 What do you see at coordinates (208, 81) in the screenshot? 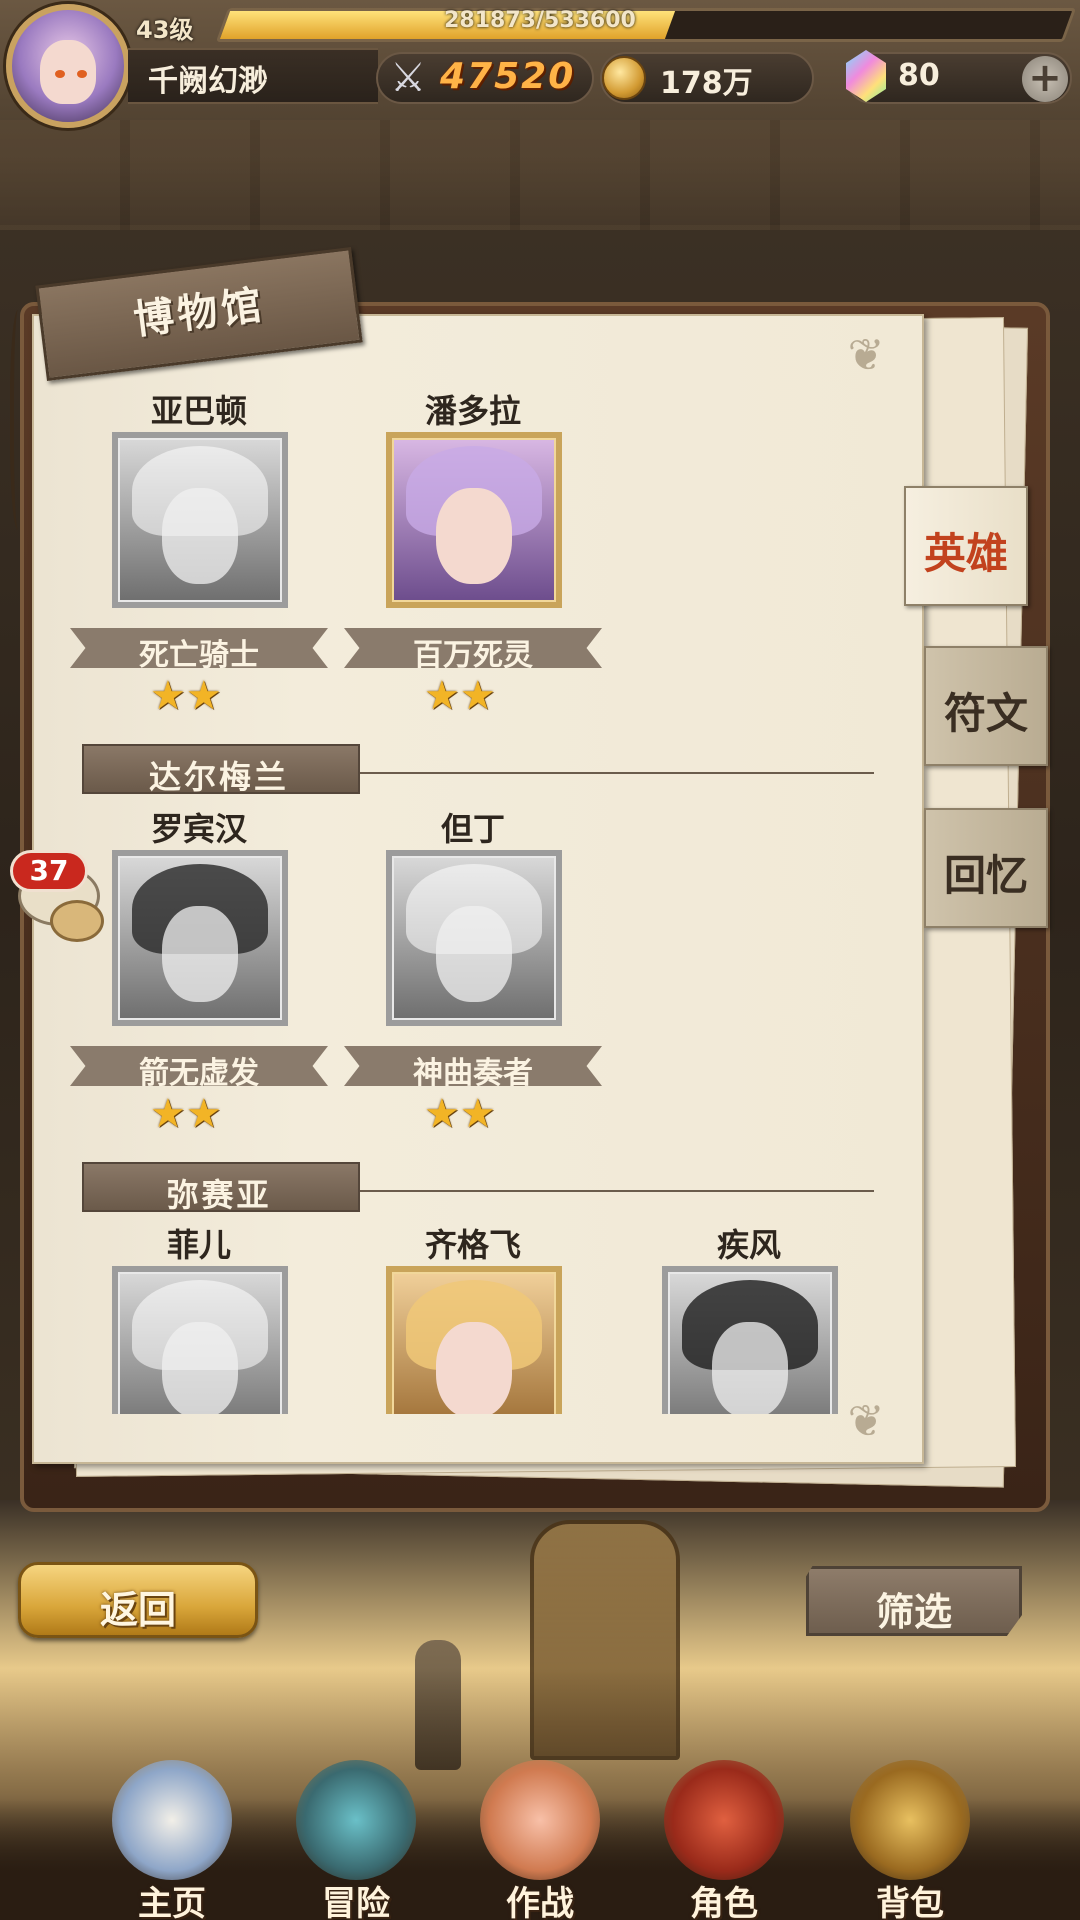
I see `player-name: 千阙幻渺` at bounding box center [208, 81].